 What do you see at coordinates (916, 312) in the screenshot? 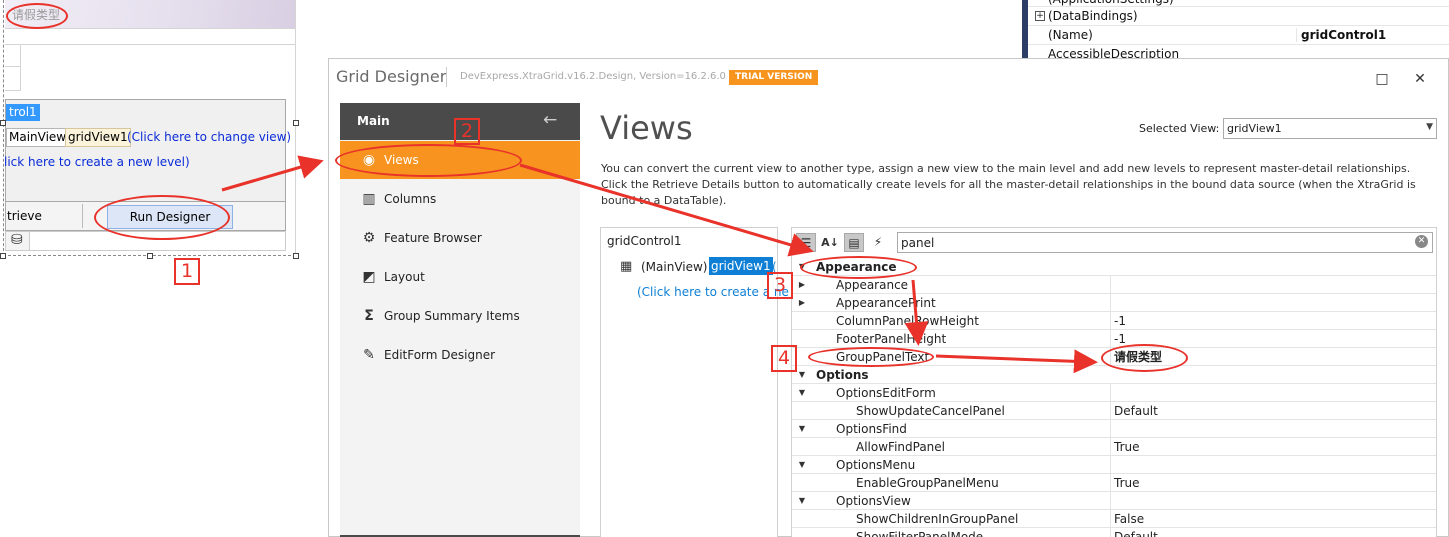
I see `arrow-to-grouppaneltext` at bounding box center [916, 312].